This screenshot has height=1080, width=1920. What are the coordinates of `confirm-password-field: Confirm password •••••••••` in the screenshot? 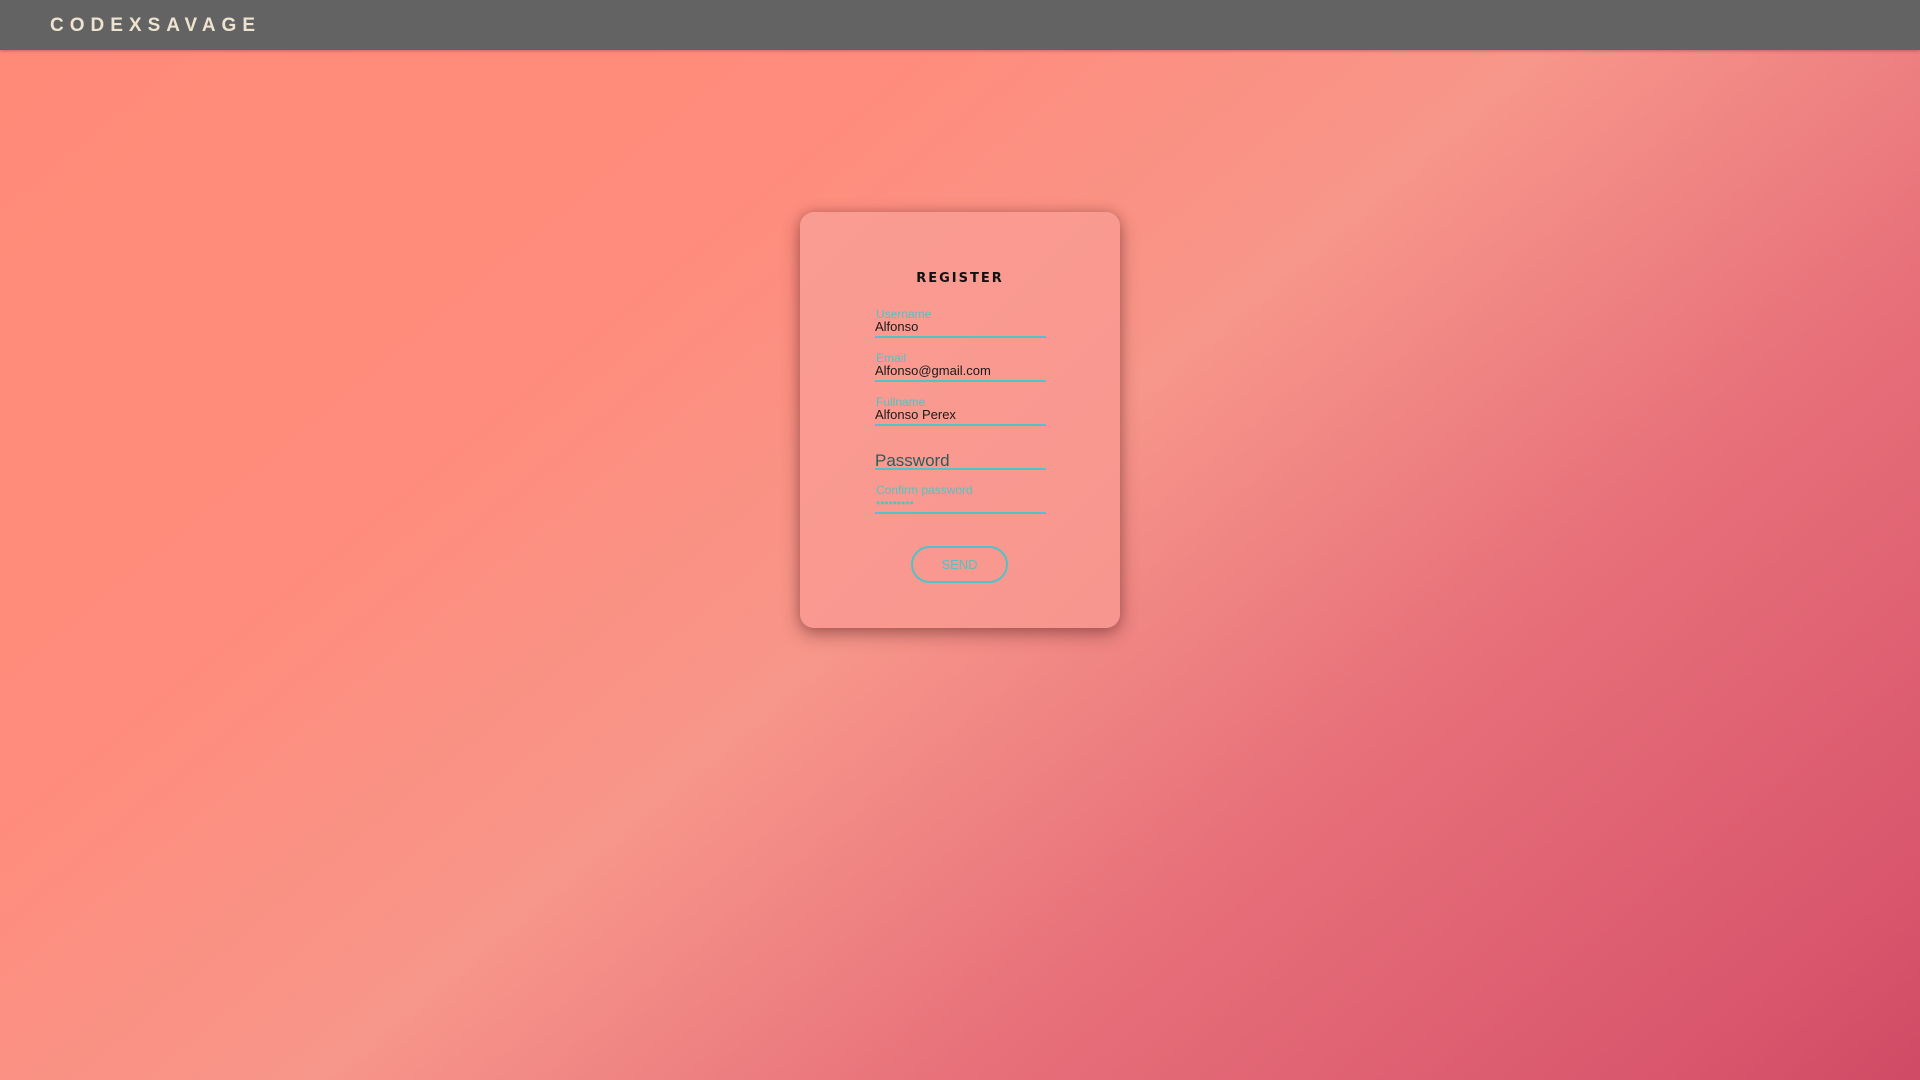 It's located at (960, 499).